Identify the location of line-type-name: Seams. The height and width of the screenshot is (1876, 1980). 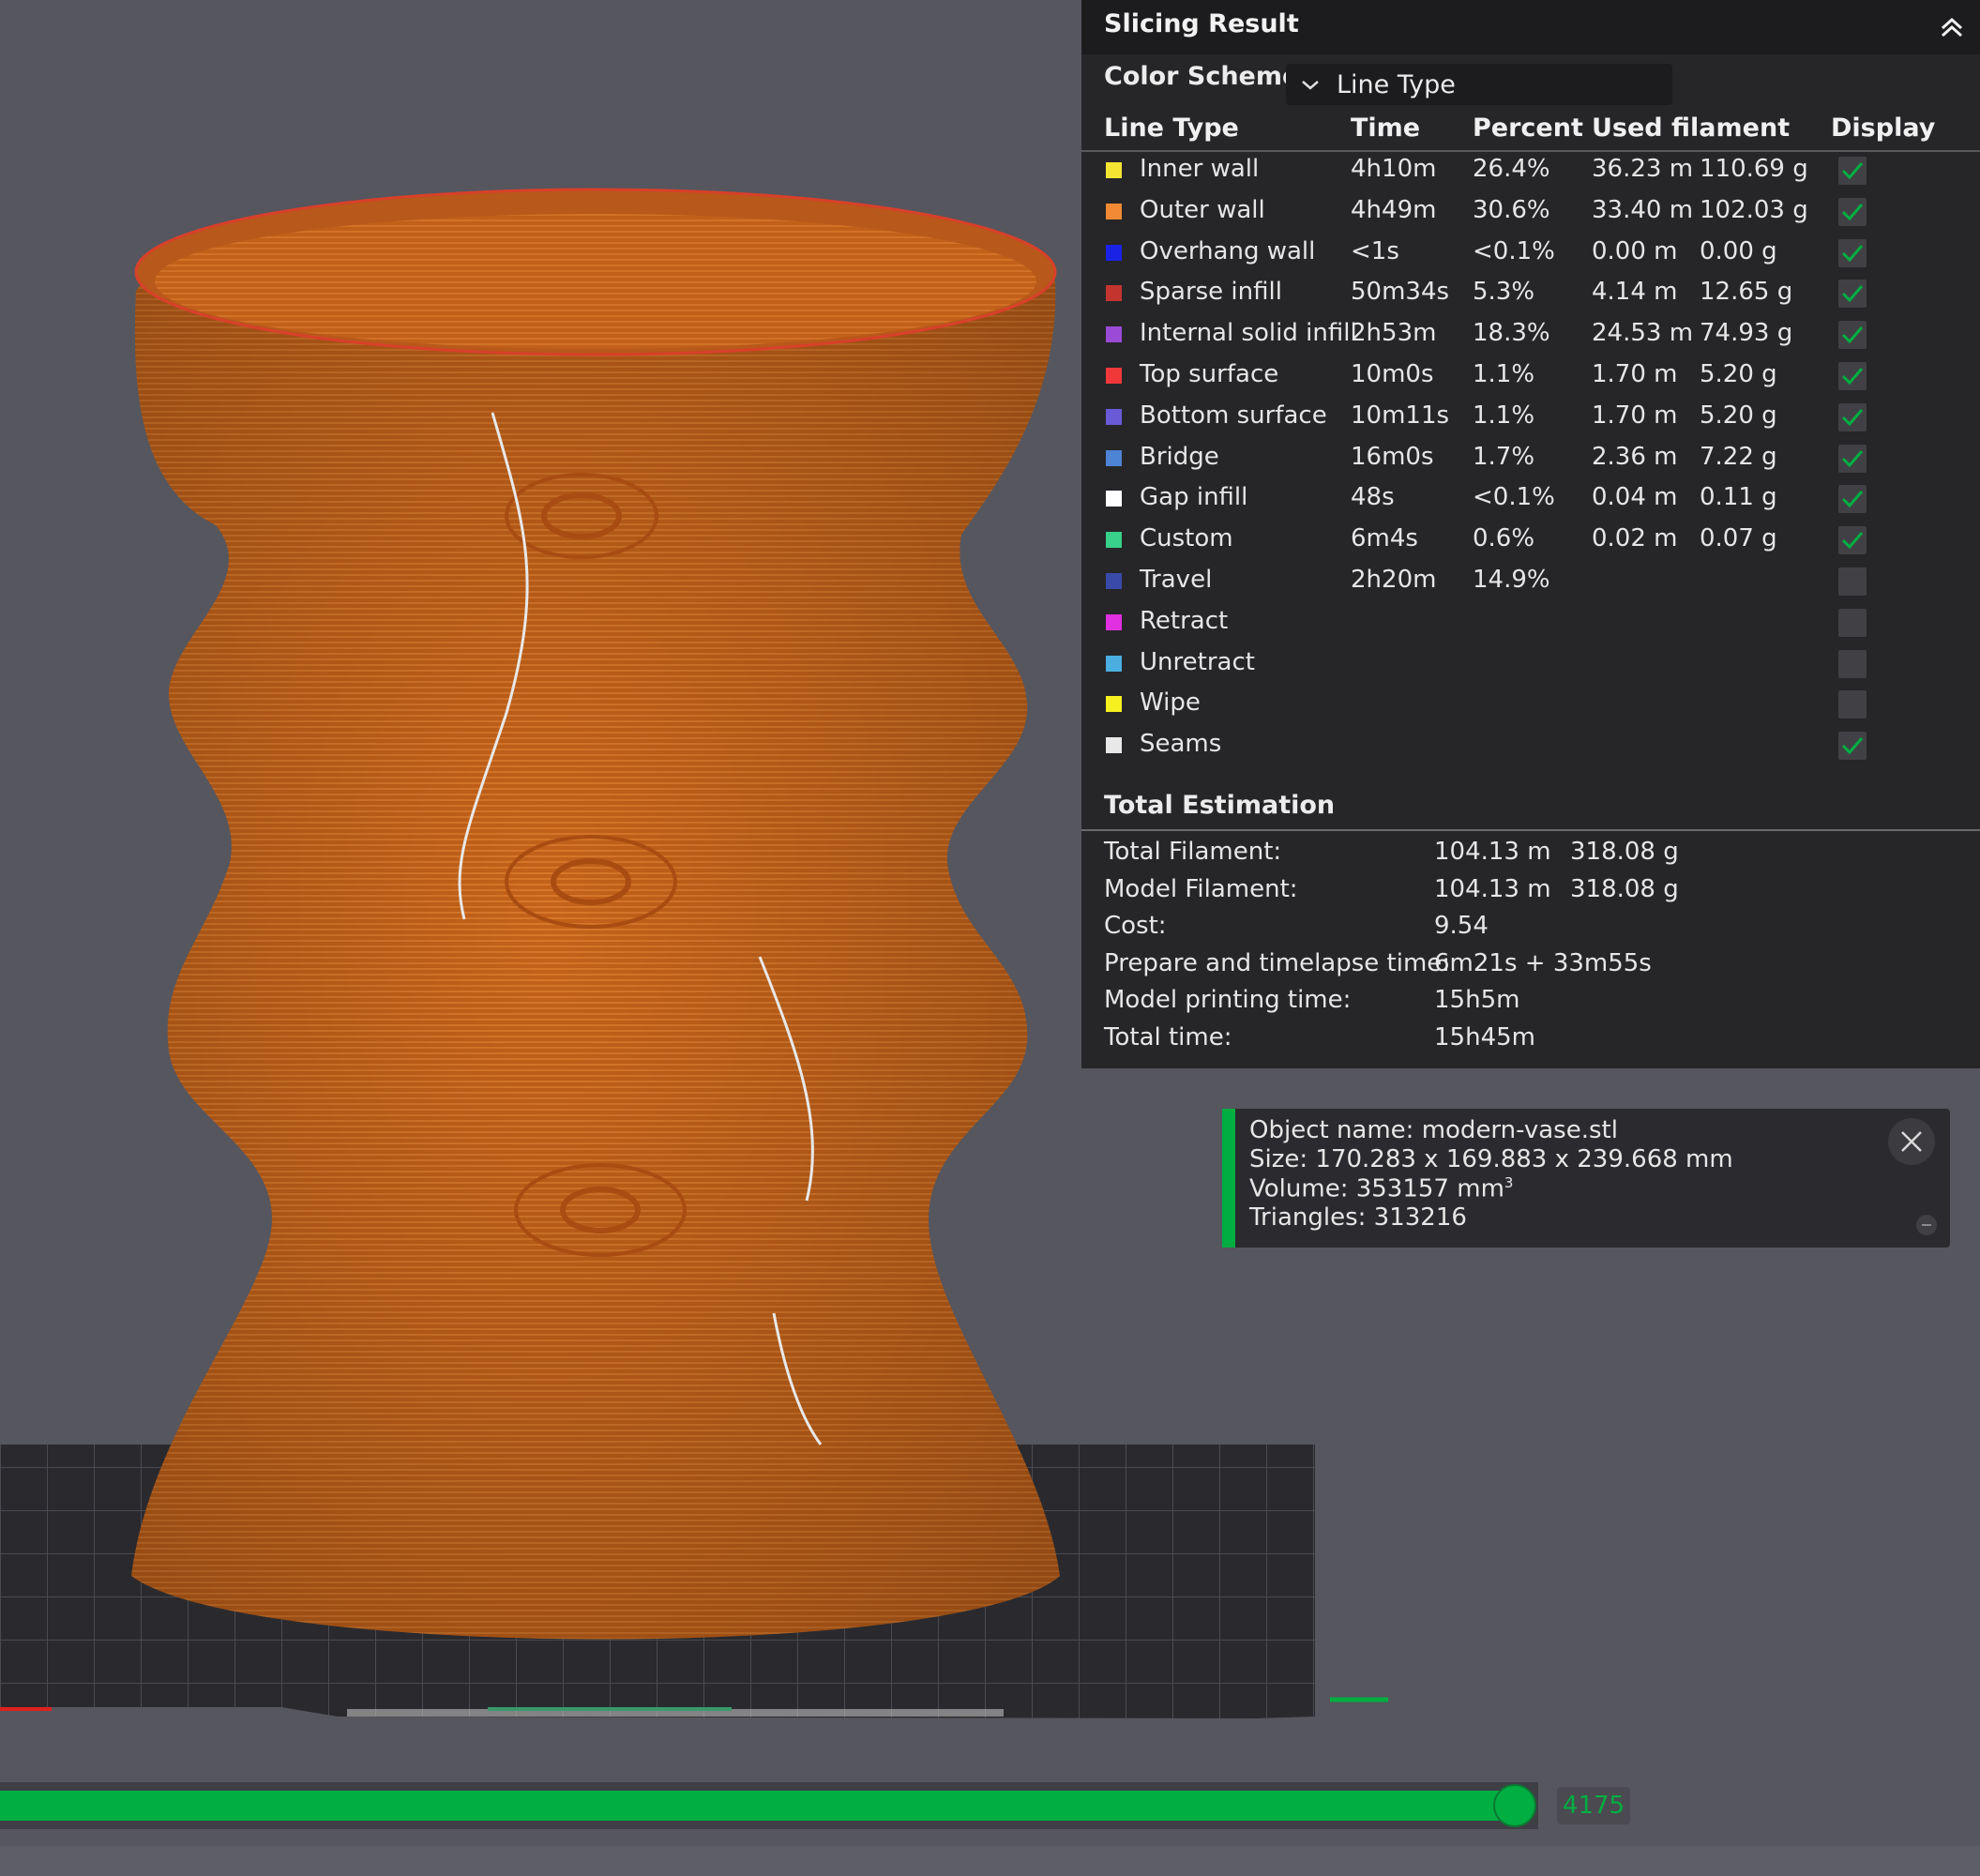
(1181, 744).